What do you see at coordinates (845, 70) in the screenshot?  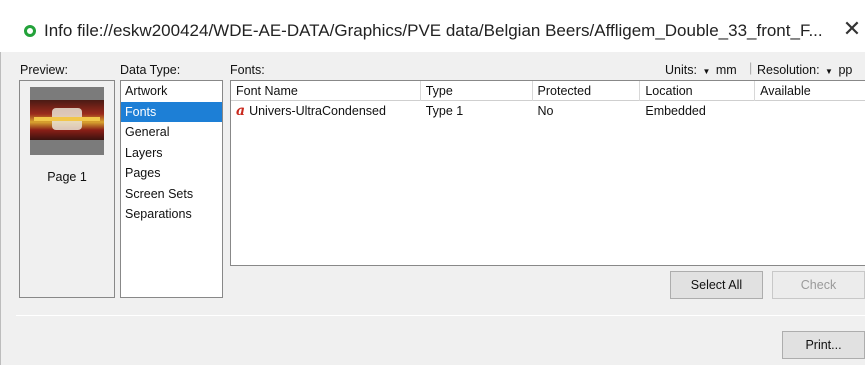 I see `resolution-value: pp` at bounding box center [845, 70].